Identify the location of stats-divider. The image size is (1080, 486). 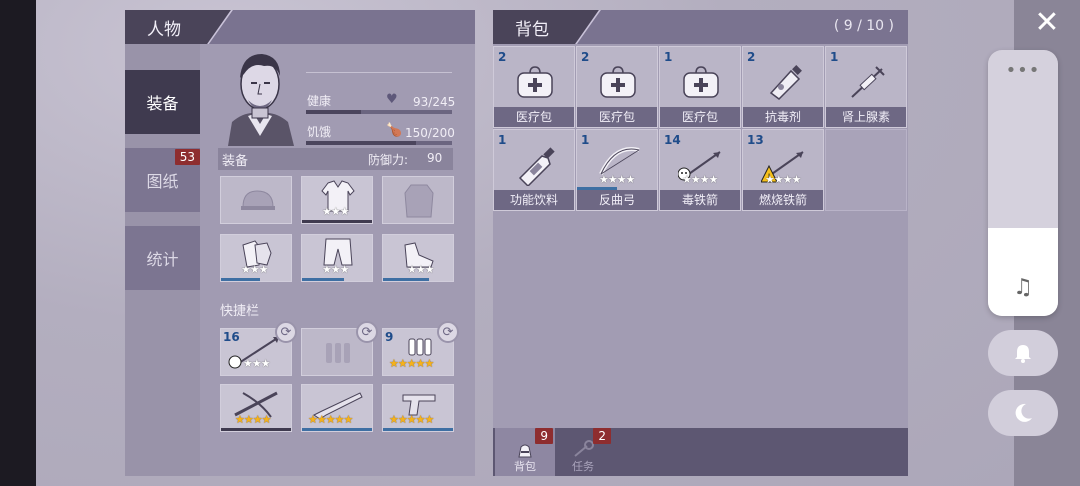
(379, 72).